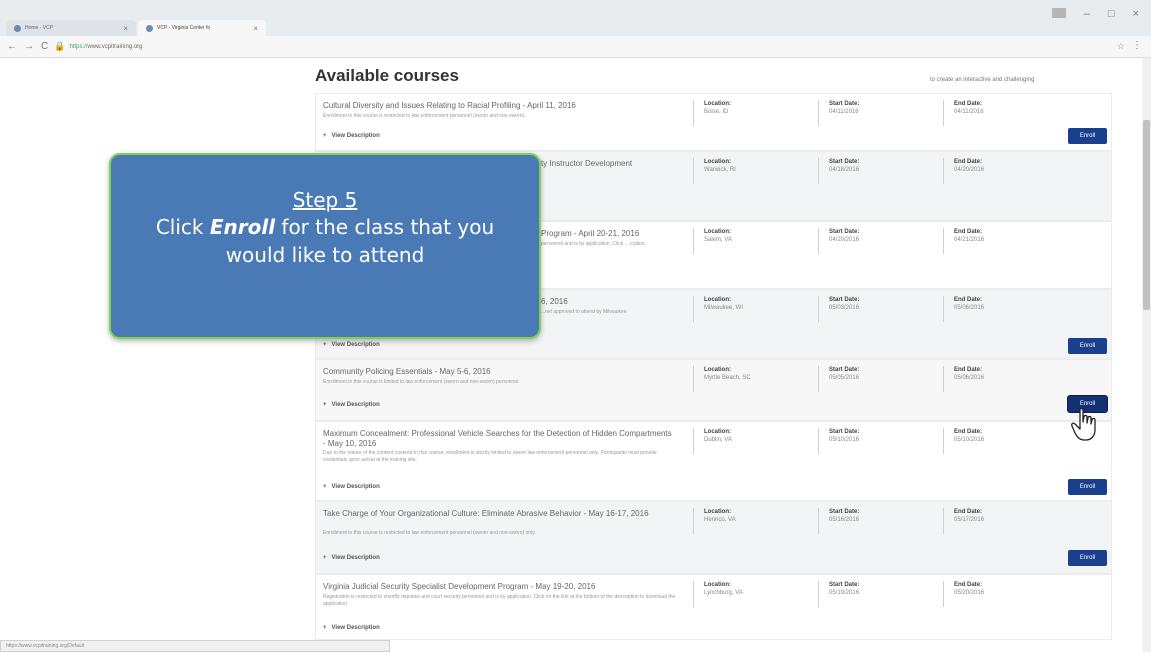  I want to click on course-title: 6, 2016, so click(554, 301).